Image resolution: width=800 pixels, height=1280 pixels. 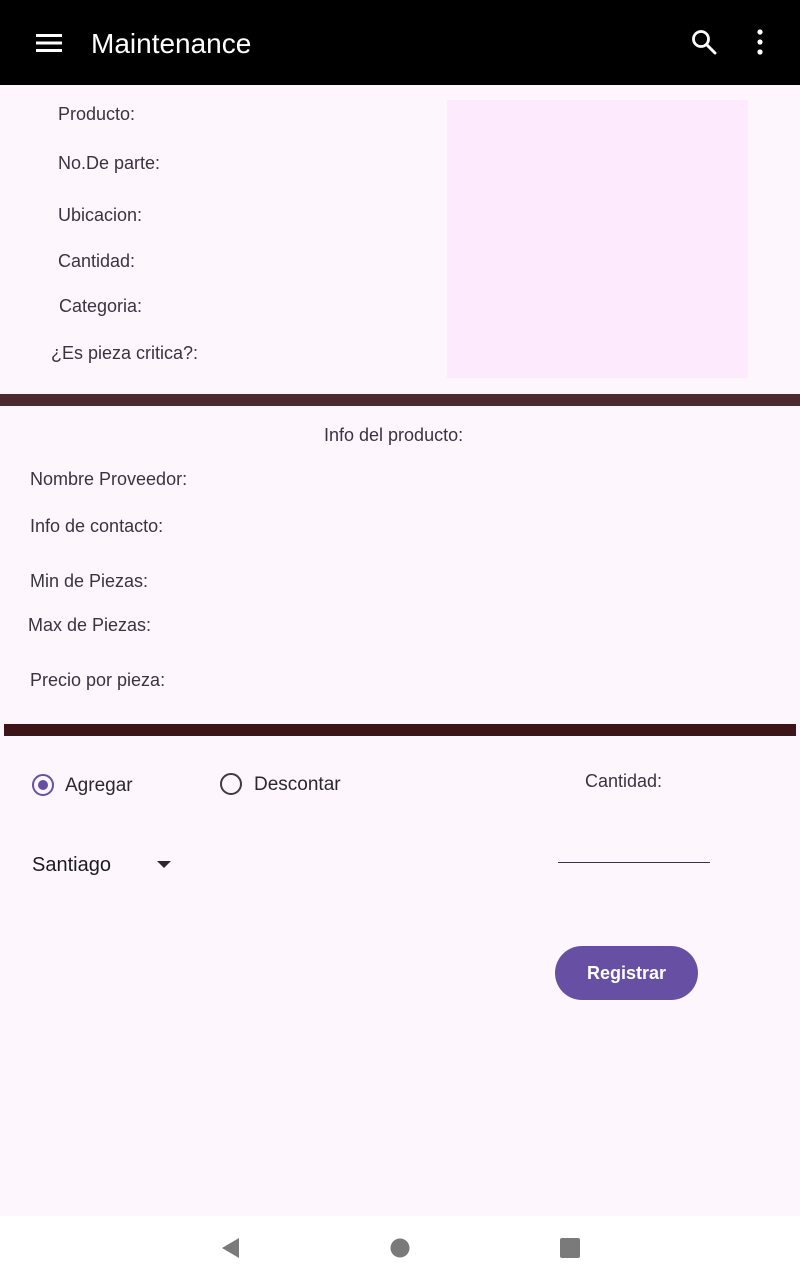 I want to click on categoria-label: Categoria:, so click(x=101, y=306).